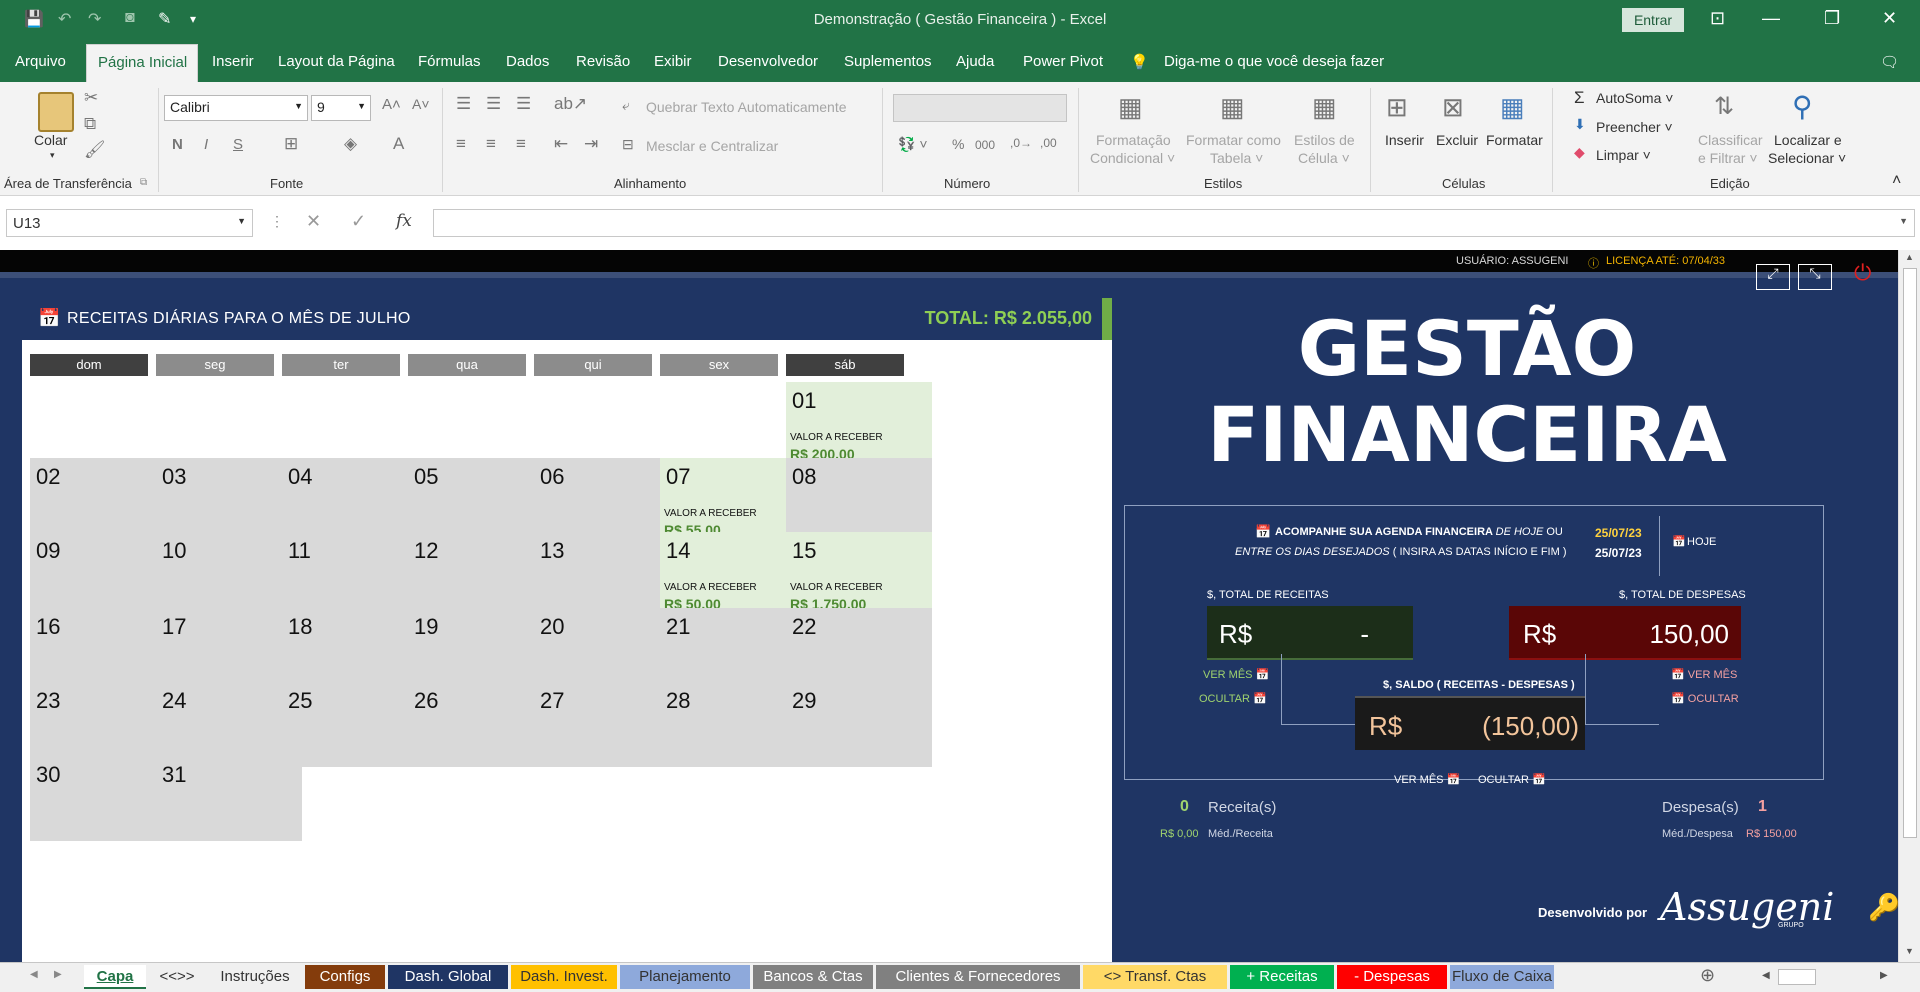 The height and width of the screenshot is (992, 1920). I want to click on sheet-tab: Dash. Invest., so click(564, 977).